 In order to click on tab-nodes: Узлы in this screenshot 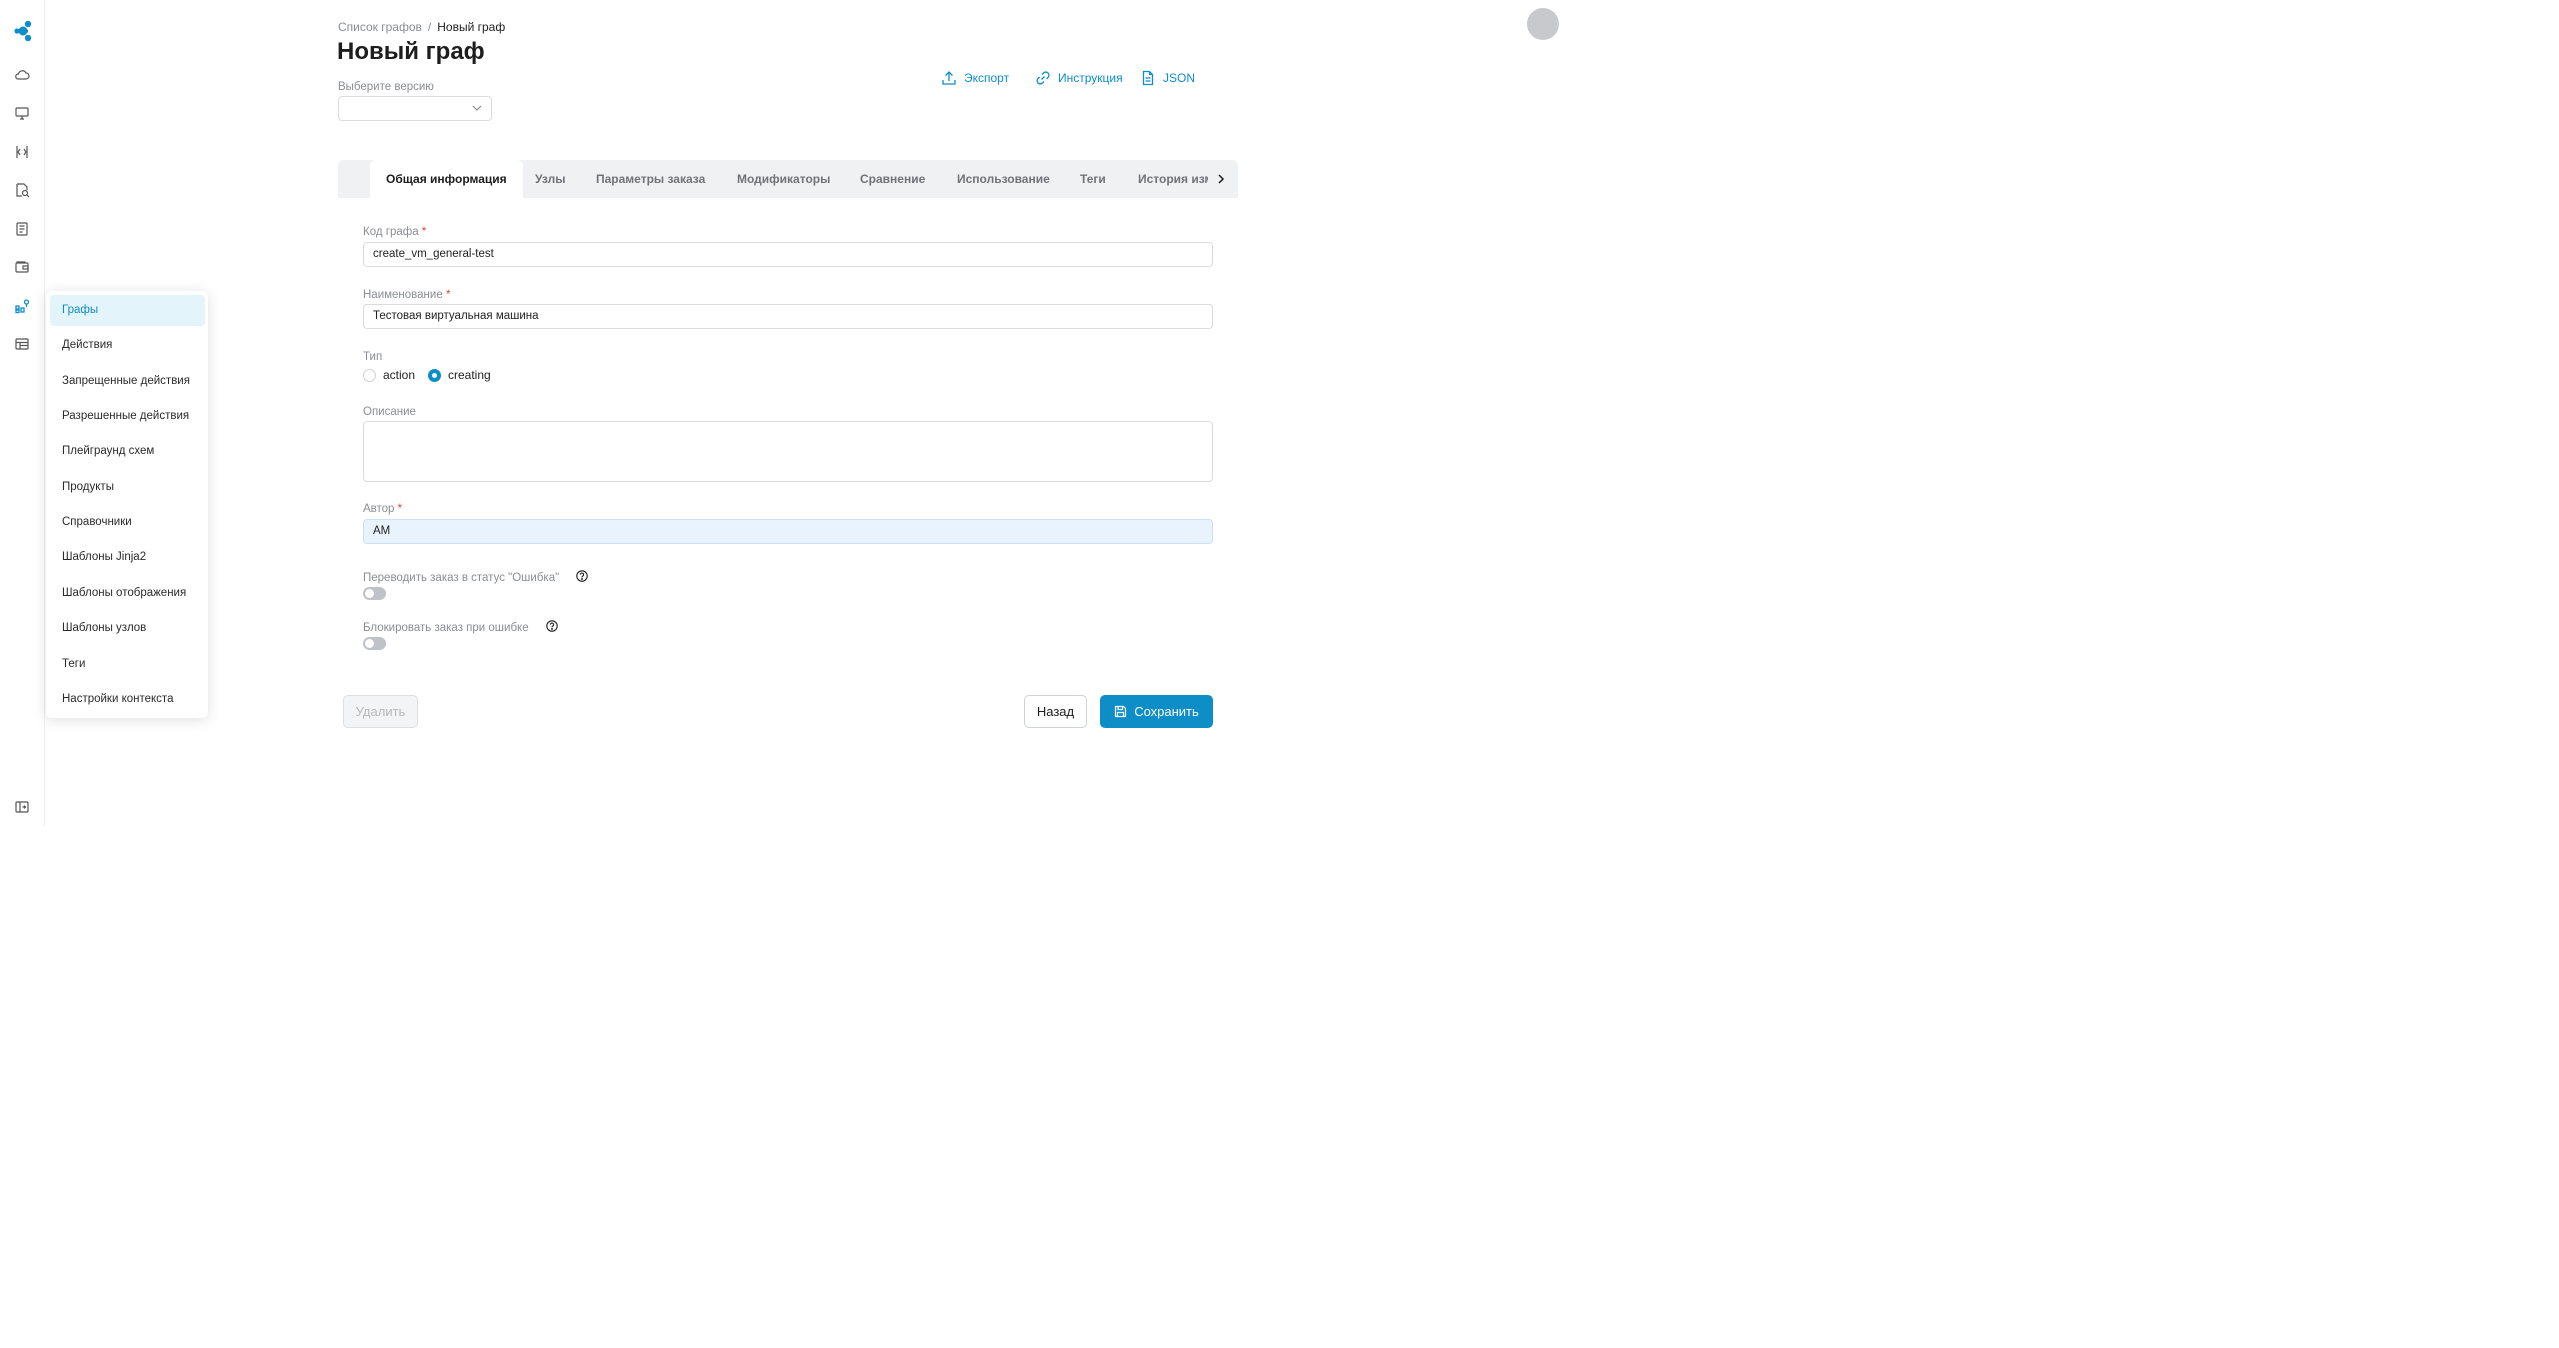, I will do `click(550, 179)`.